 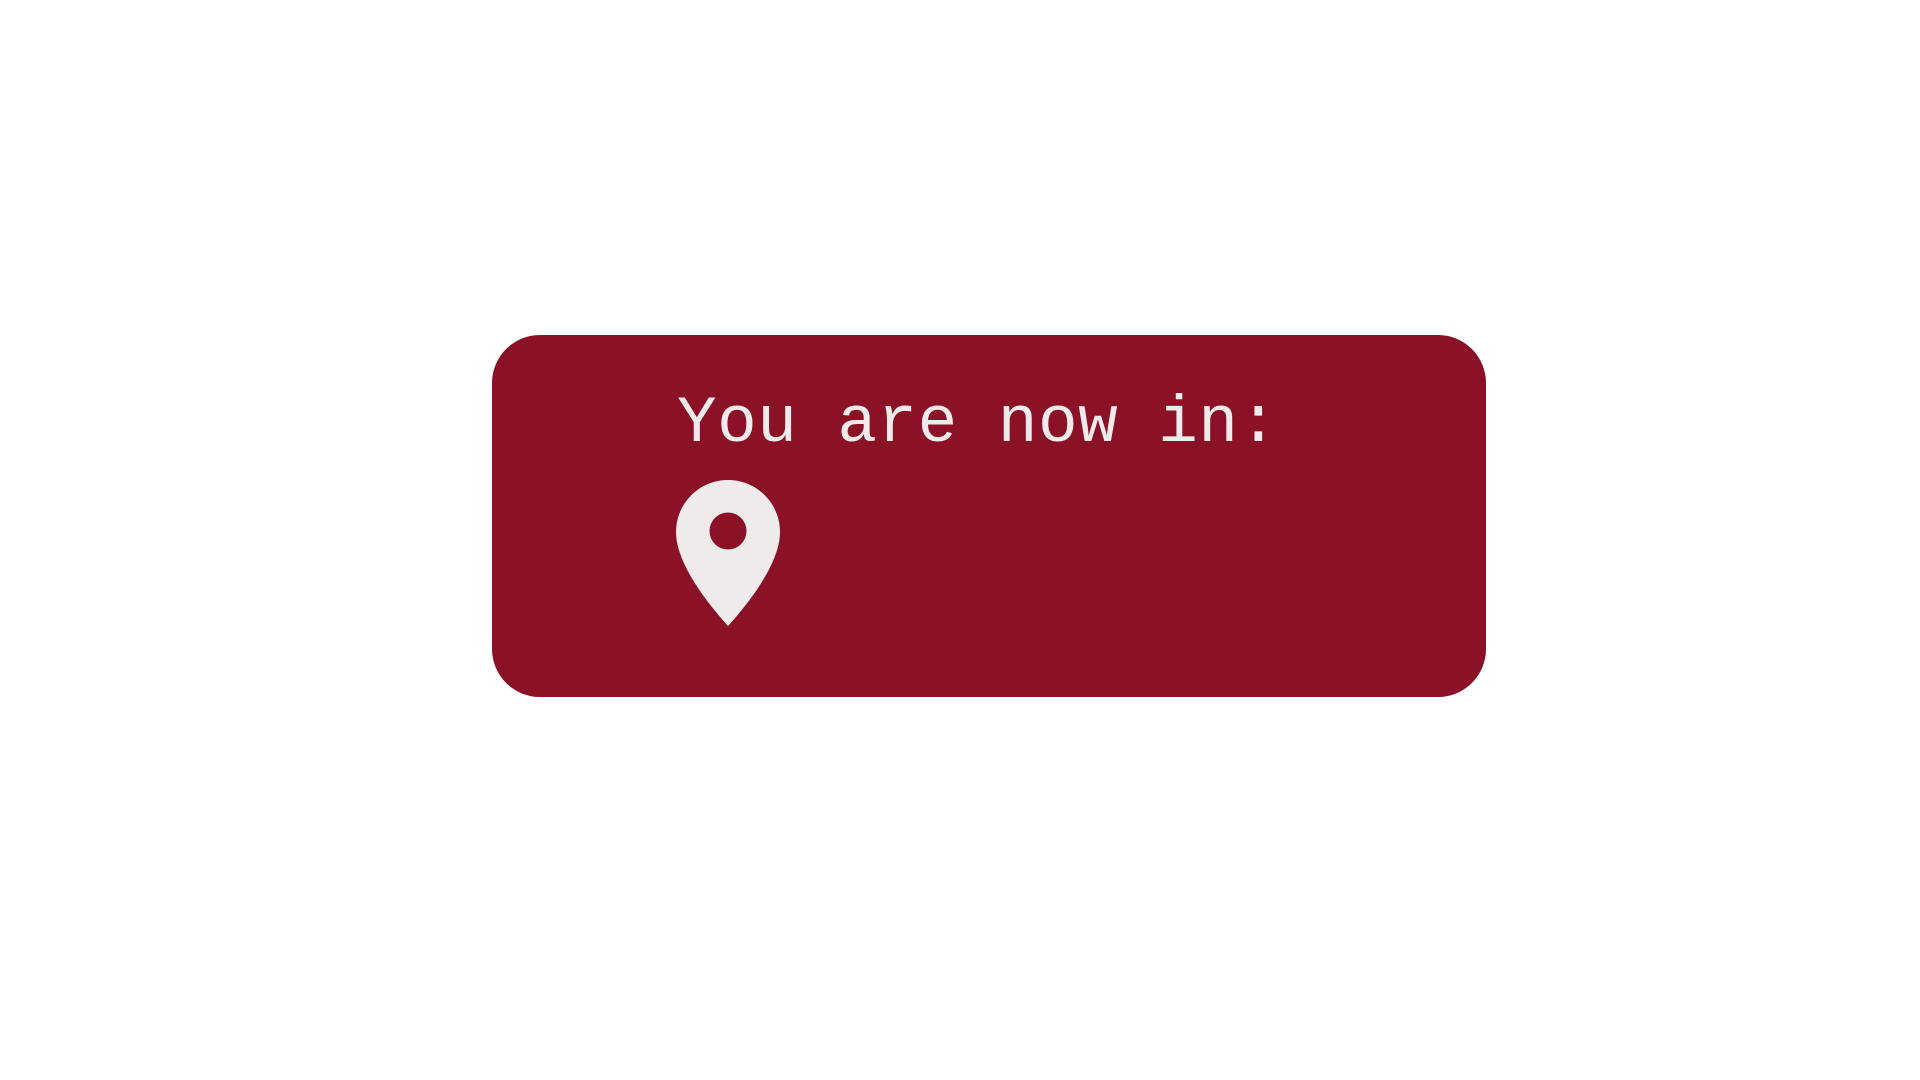 I want to click on map-pin-icon, so click(x=728, y=553).